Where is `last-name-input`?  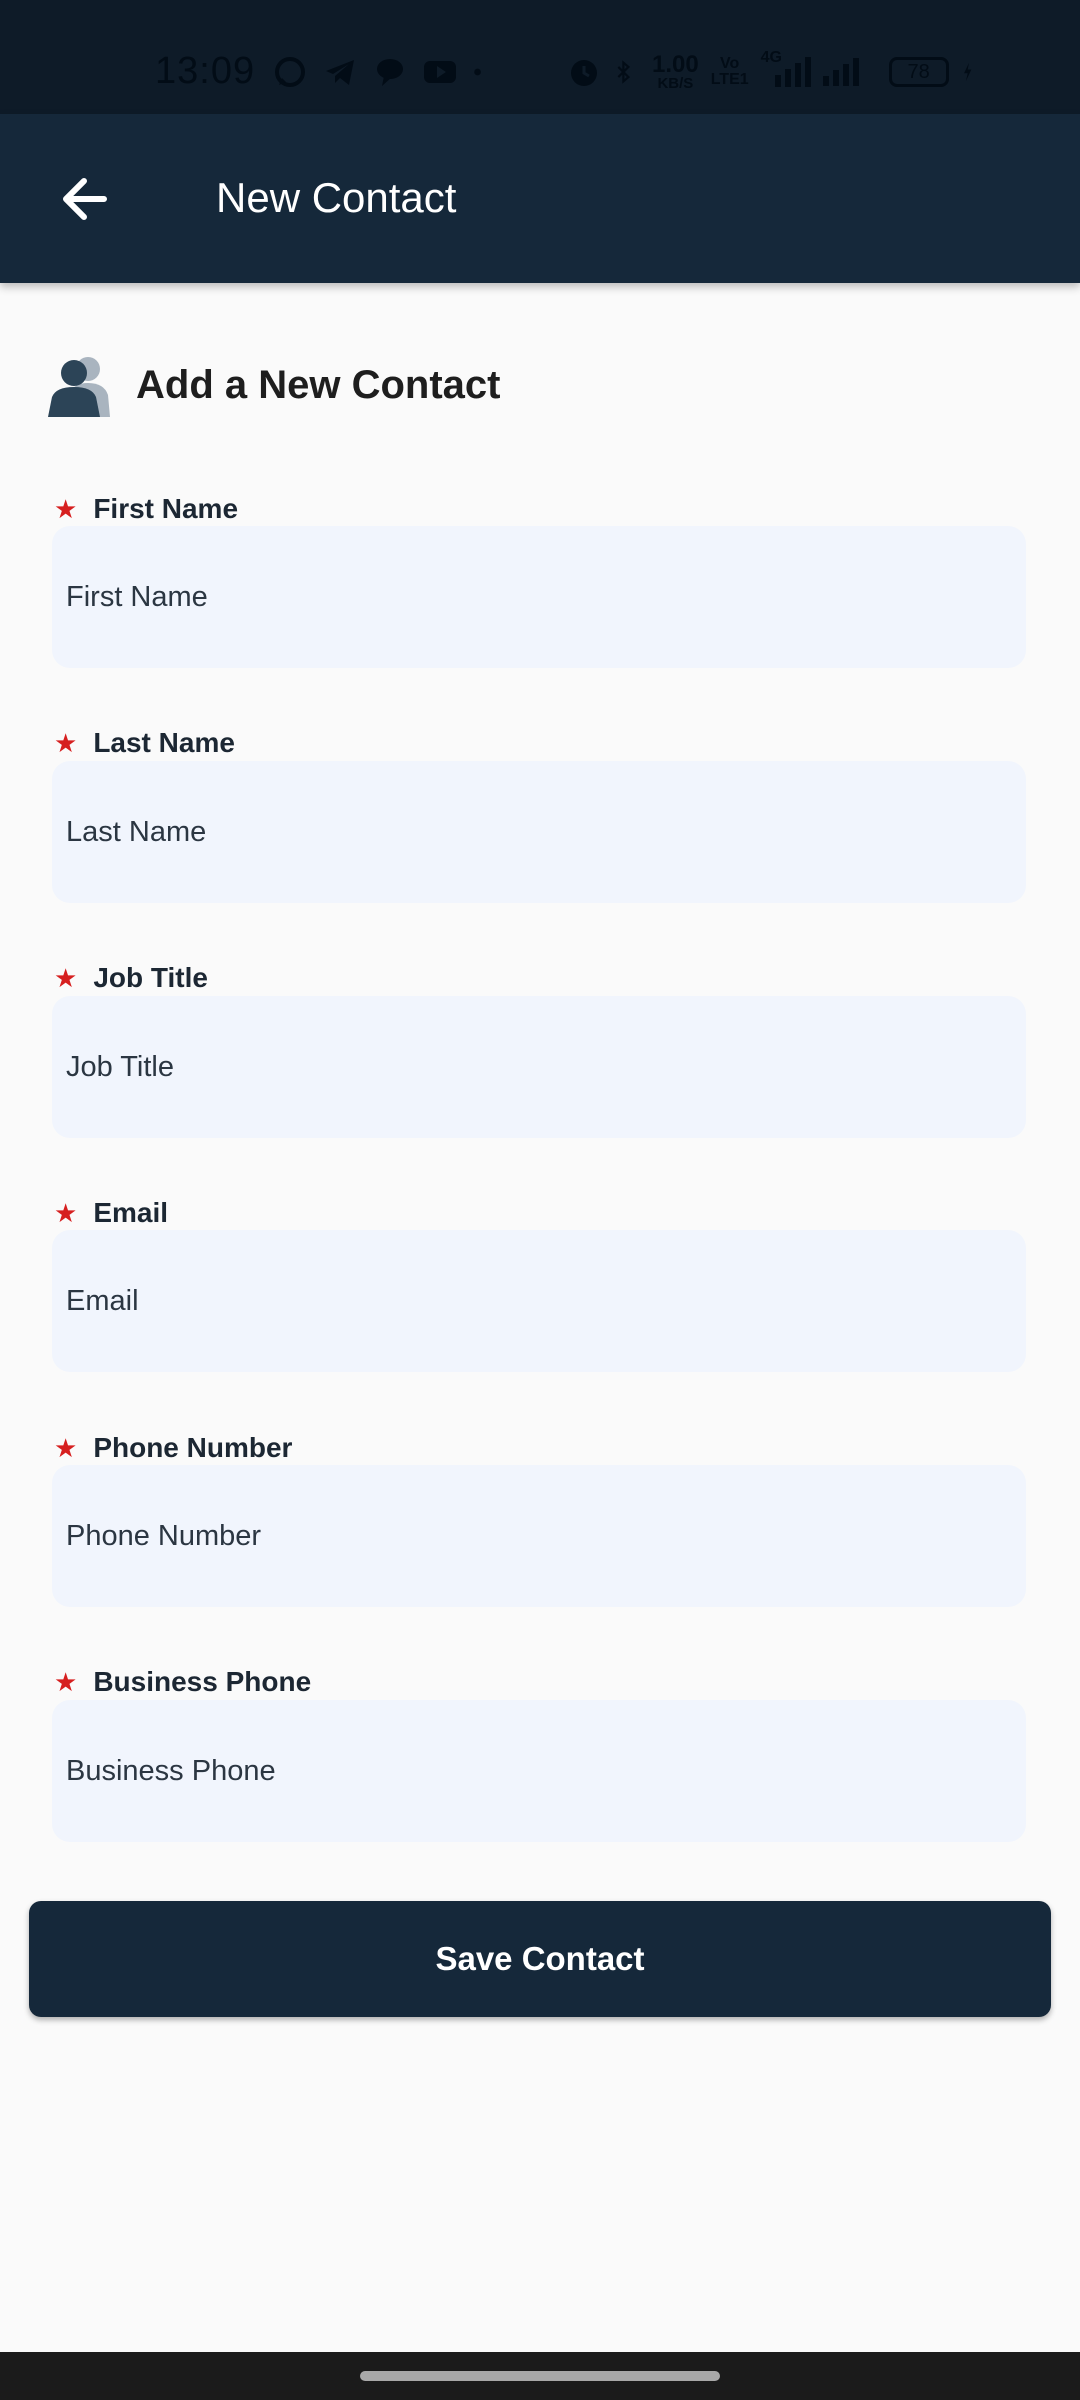 last-name-input is located at coordinates (539, 832).